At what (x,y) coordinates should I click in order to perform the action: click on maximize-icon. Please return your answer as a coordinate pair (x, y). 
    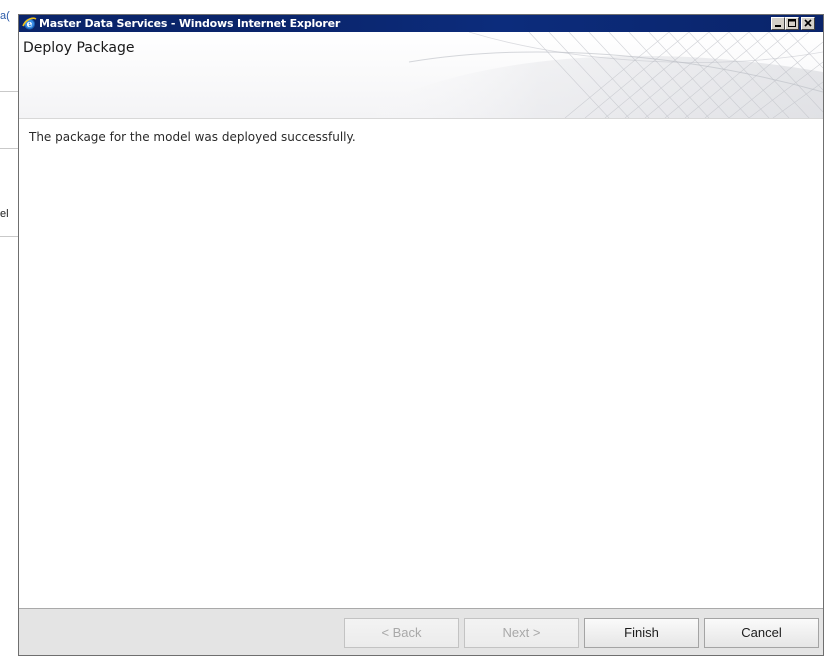
    Looking at the image, I should click on (792, 23).